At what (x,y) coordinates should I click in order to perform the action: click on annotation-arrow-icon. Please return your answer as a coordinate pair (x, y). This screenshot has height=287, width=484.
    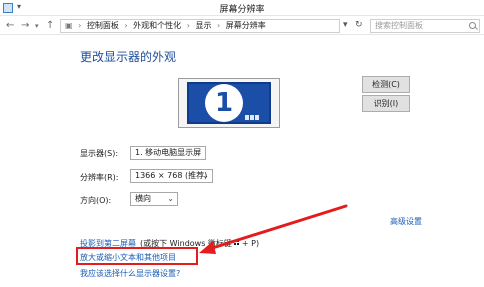
    Looking at the image, I should click on (273, 229).